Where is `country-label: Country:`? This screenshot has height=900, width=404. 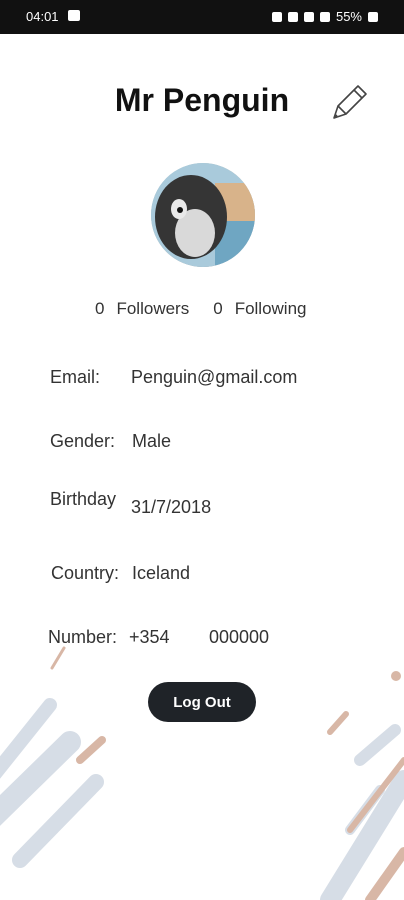 country-label: Country: is located at coordinates (85, 573).